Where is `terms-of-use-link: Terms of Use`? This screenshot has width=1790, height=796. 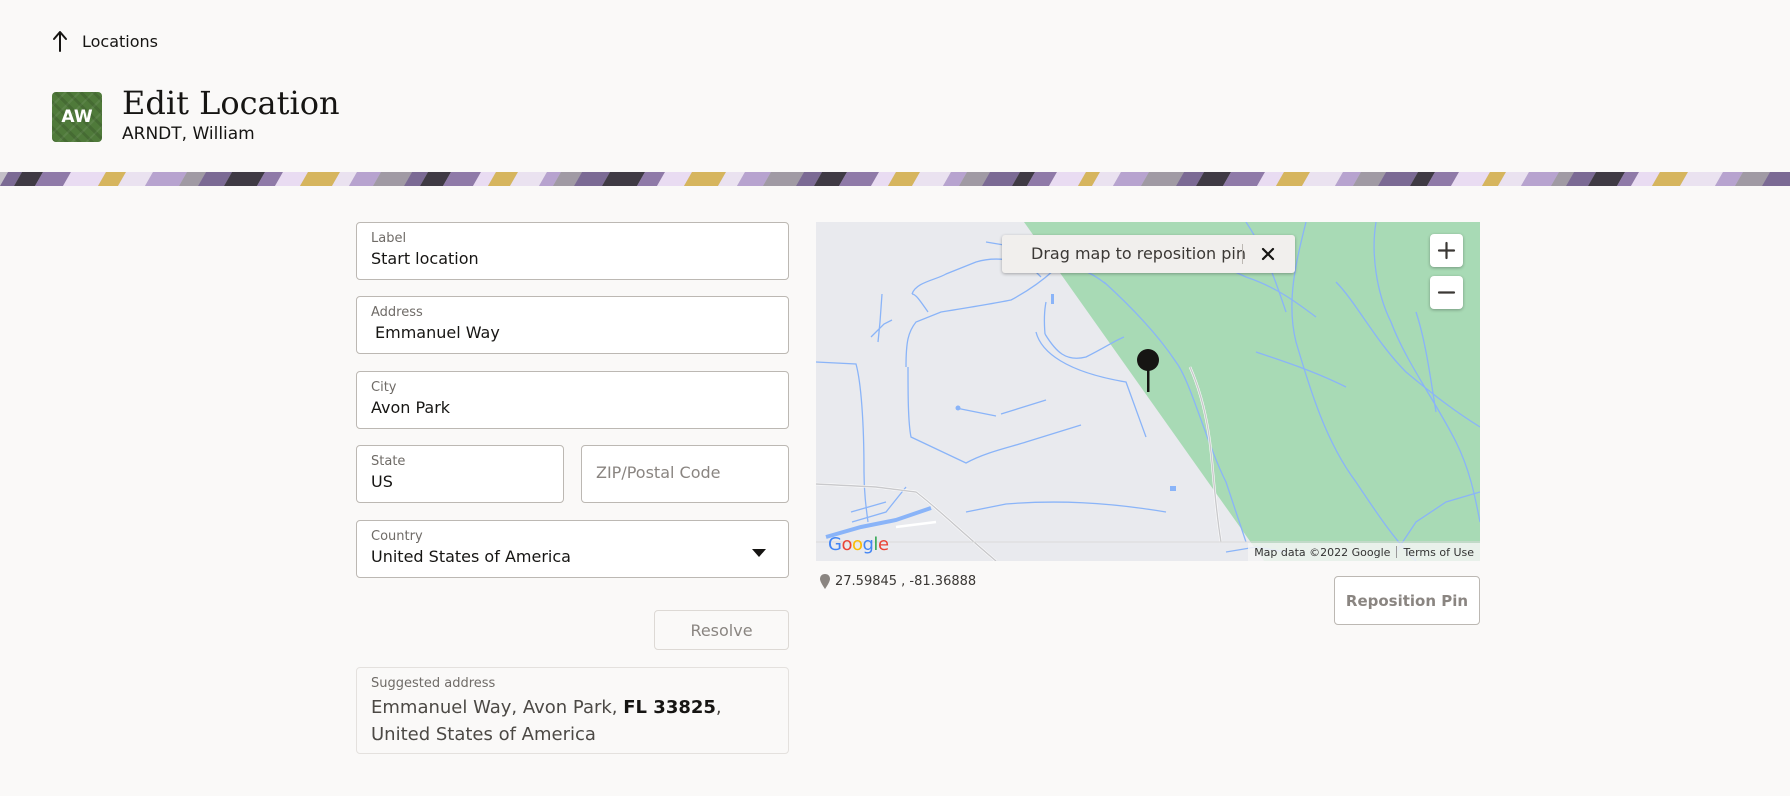 terms-of-use-link: Terms of Use is located at coordinates (1438, 552).